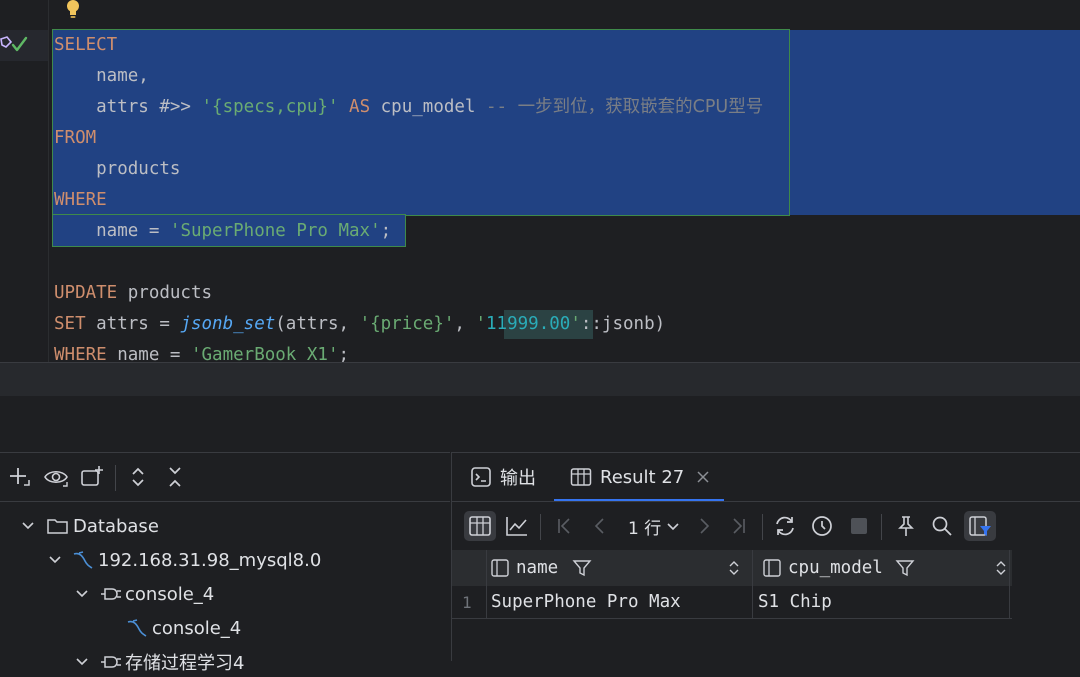 The height and width of the screenshot is (677, 1080). I want to click on code-token: AS, so click(360, 107).